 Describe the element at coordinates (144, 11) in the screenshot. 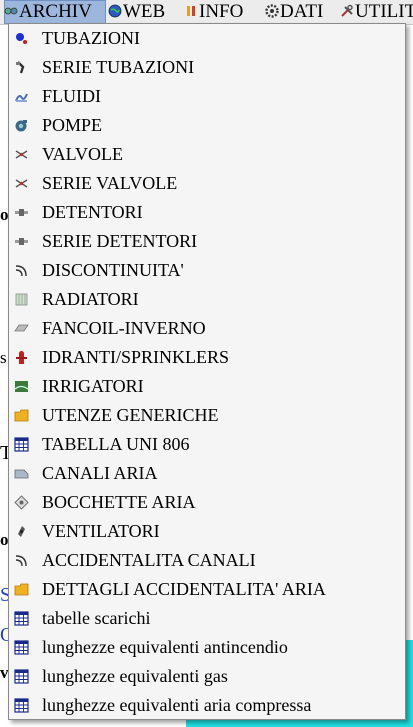

I see `menu-web-label: WEB` at that location.